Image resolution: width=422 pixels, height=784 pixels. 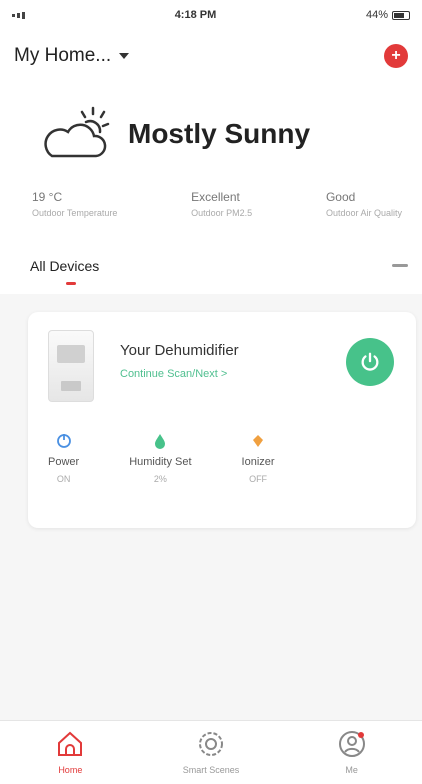 I want to click on ionizer-icon, so click(x=258, y=441).